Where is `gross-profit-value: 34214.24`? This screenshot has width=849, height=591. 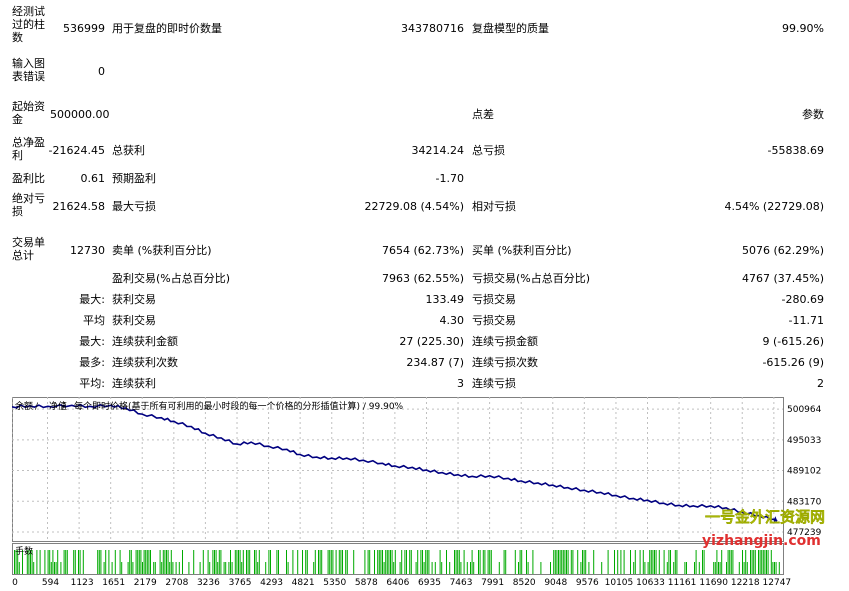 gross-profit-value: 34214.24 is located at coordinates (438, 150).